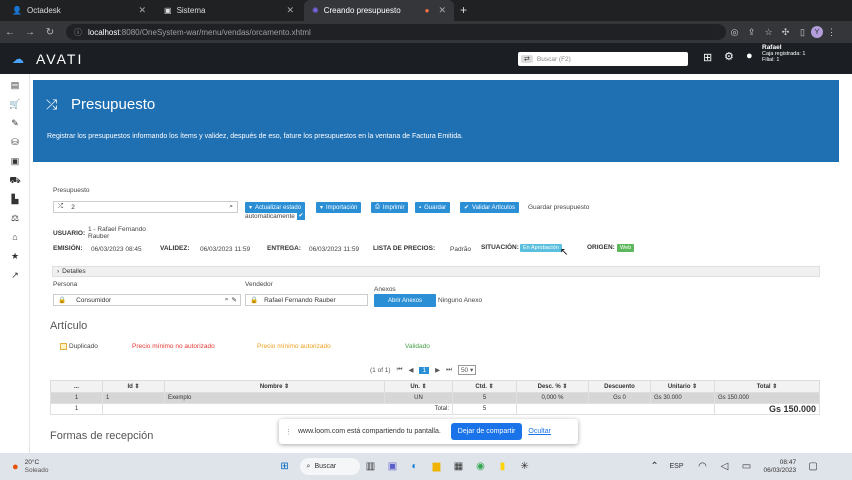 This screenshot has width=852, height=480. I want to click on share-icon: ⇪, so click(751, 32).